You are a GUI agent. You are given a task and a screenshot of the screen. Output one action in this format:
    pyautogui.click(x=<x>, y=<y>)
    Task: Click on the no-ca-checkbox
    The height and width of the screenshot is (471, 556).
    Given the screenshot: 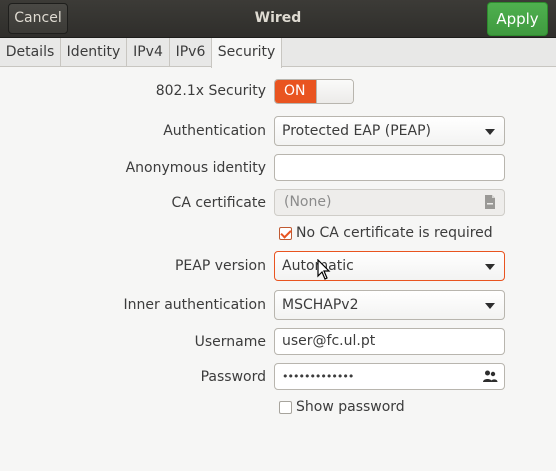 What is the action you would take?
    pyautogui.click(x=285, y=233)
    